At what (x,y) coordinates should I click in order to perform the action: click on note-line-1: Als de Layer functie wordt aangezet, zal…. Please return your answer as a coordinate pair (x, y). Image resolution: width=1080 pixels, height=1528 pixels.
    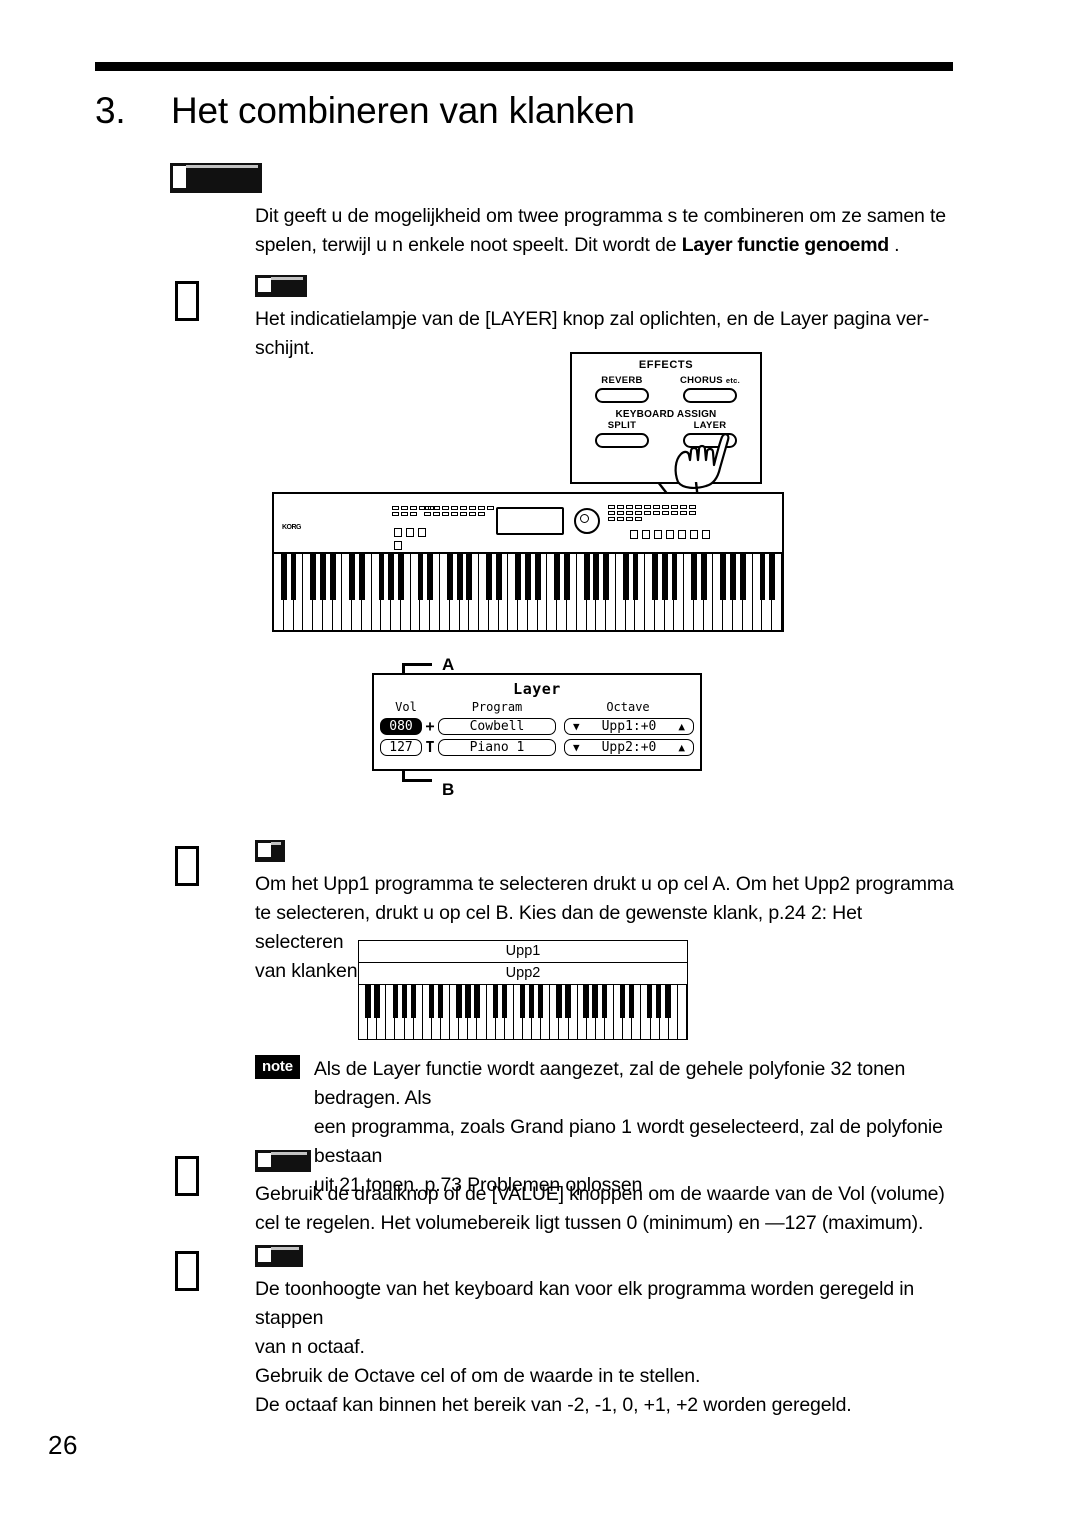
    Looking at the image, I should click on (609, 1083).